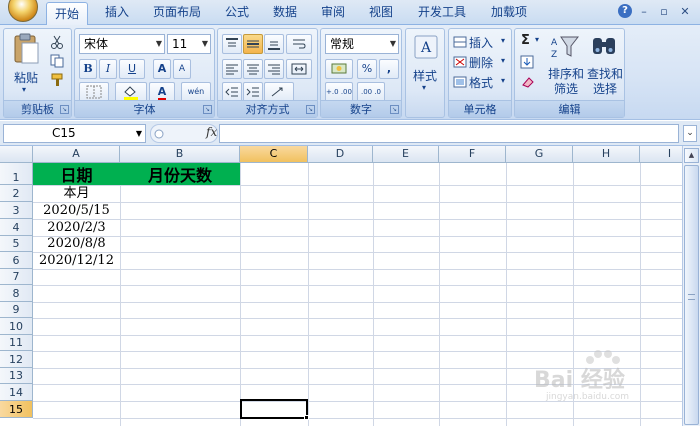 This screenshot has width=700, height=426. I want to click on align-right-button, so click(274, 69).